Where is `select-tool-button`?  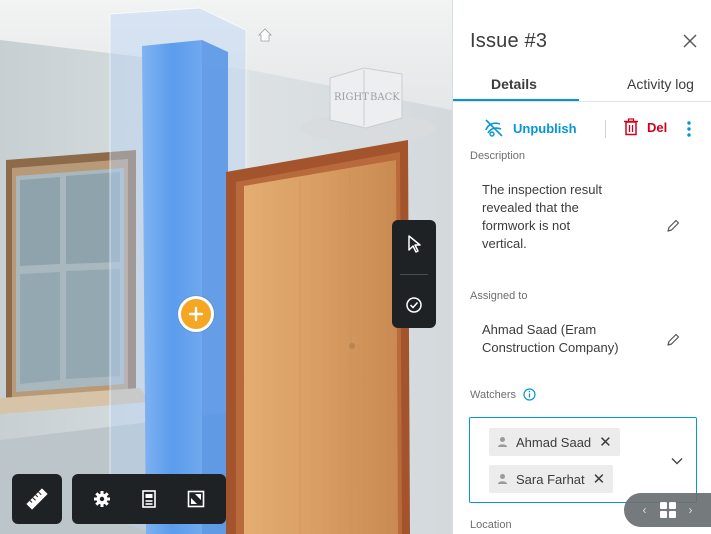 select-tool-button is located at coordinates (414, 244).